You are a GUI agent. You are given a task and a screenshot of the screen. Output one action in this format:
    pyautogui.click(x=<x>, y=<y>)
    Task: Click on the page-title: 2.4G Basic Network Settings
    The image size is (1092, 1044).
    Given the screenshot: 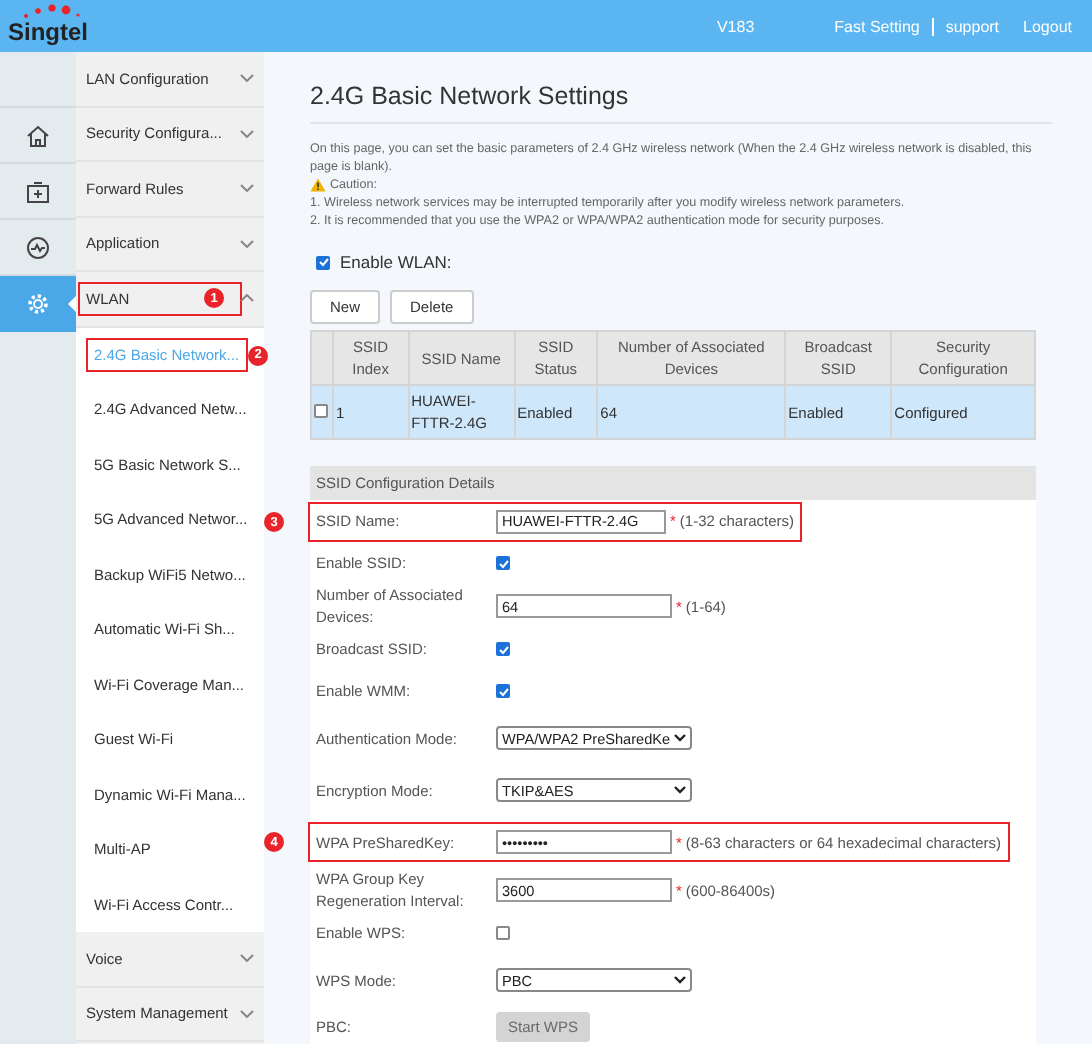 What is the action you would take?
    pyautogui.click(x=681, y=103)
    